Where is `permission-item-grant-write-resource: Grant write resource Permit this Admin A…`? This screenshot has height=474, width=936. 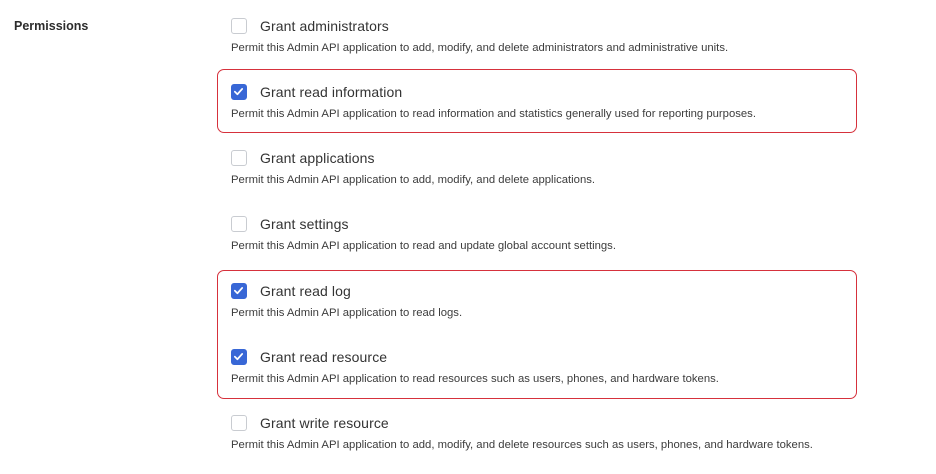 permission-item-grant-write-resource: Grant write resource Permit this Admin A… is located at coordinates (576, 432).